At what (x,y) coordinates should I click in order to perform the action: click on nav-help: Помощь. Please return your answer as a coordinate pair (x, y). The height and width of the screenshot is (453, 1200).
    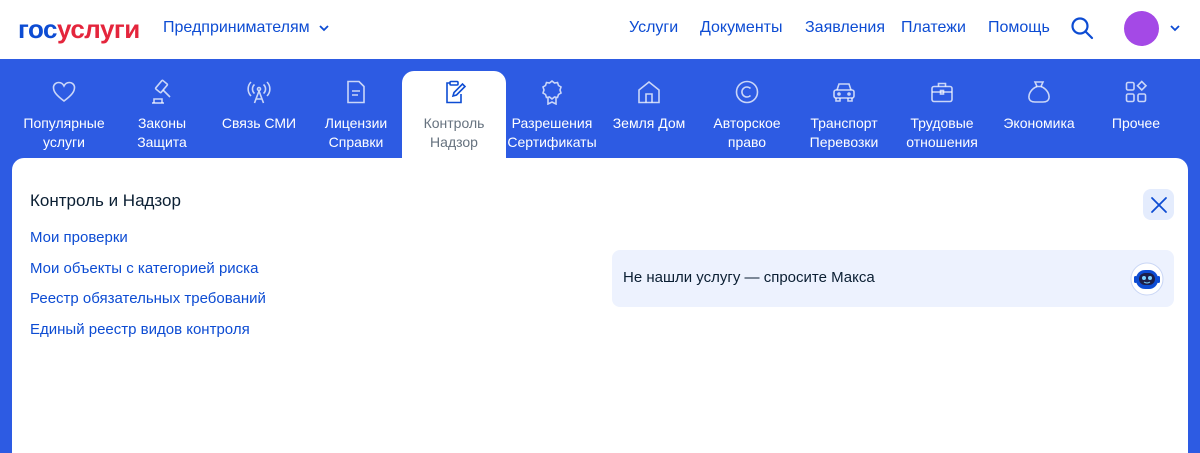
    Looking at the image, I should click on (1019, 28).